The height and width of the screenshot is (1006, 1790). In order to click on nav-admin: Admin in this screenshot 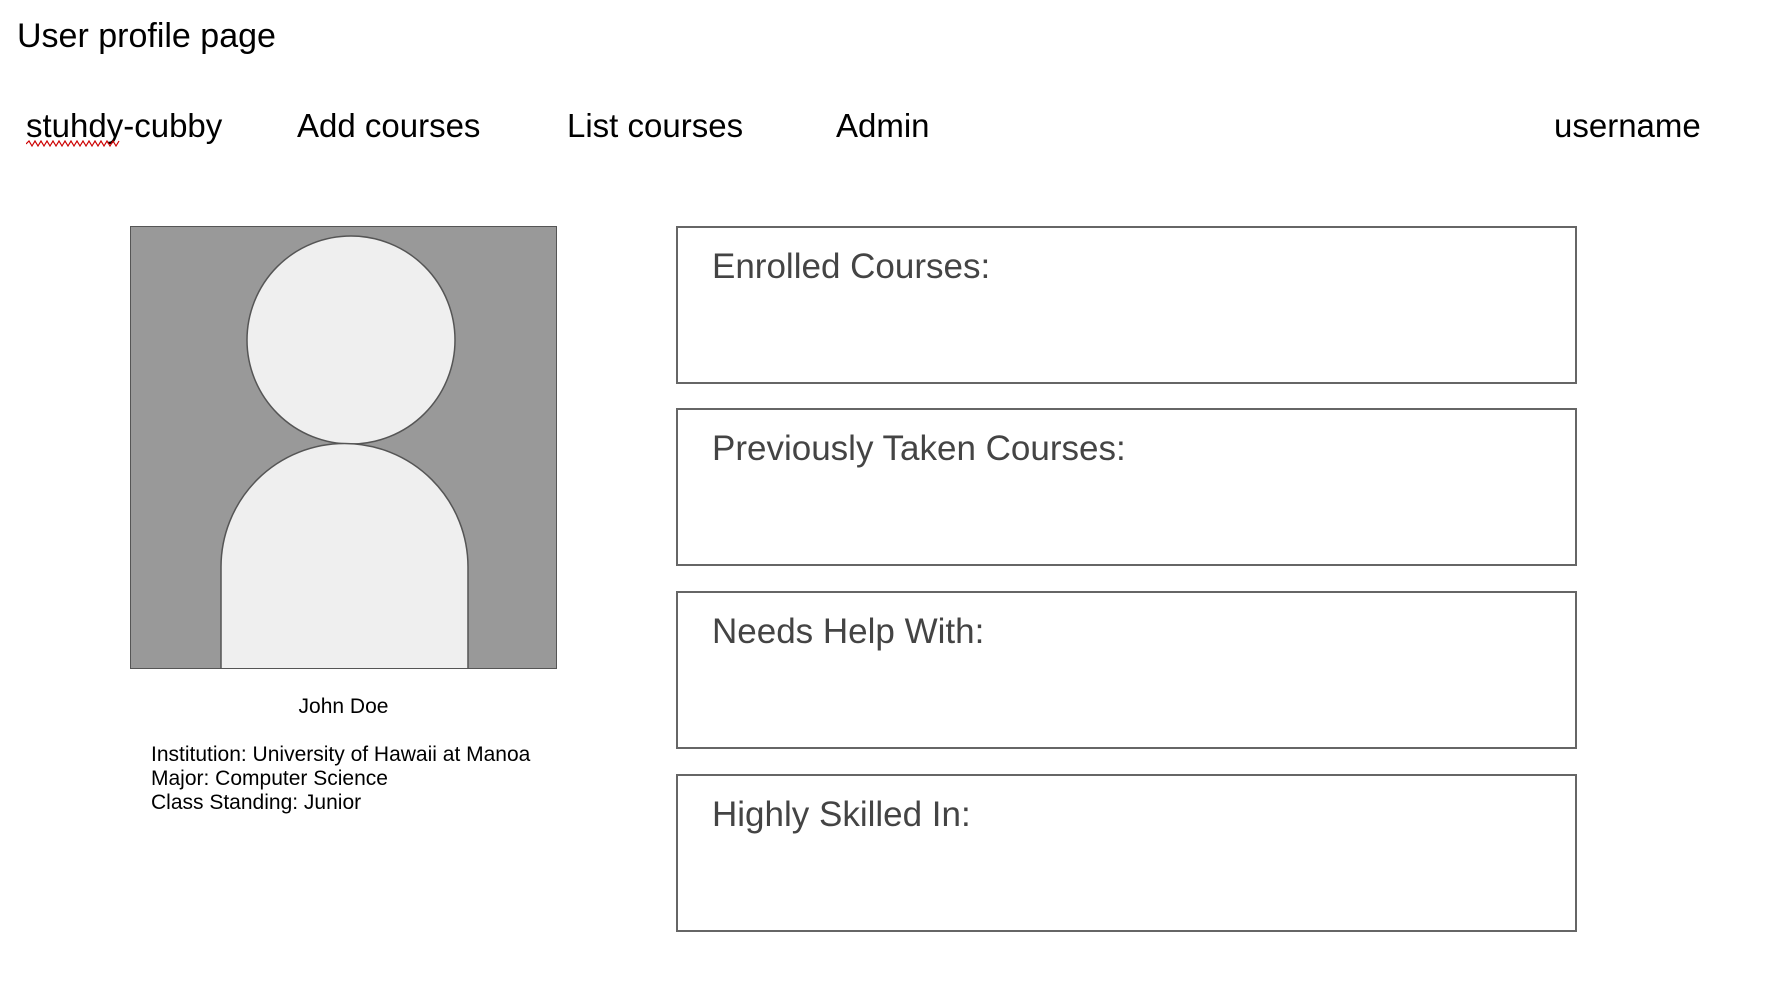, I will do `click(883, 126)`.